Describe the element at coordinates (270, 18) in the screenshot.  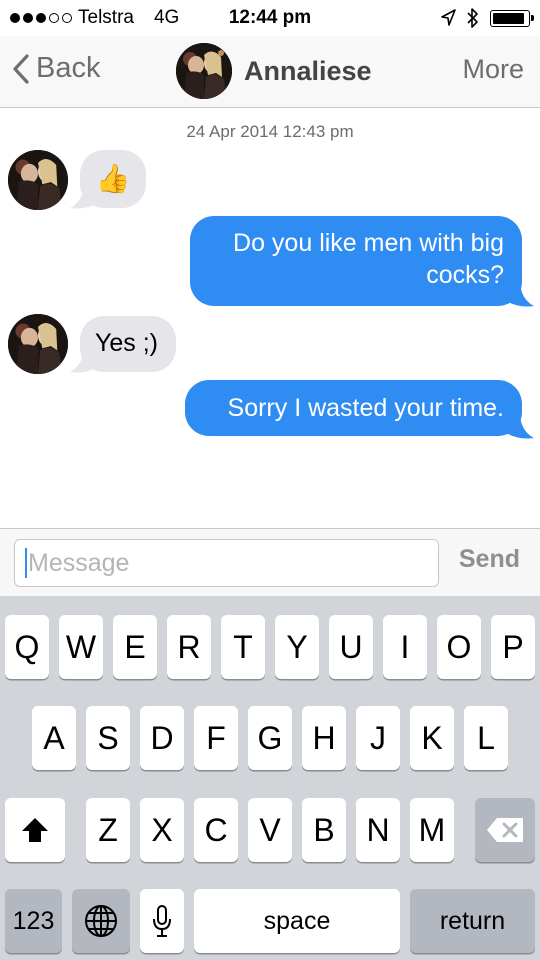
I see `status-bar: Telstra 4G 12:44 pm` at that location.